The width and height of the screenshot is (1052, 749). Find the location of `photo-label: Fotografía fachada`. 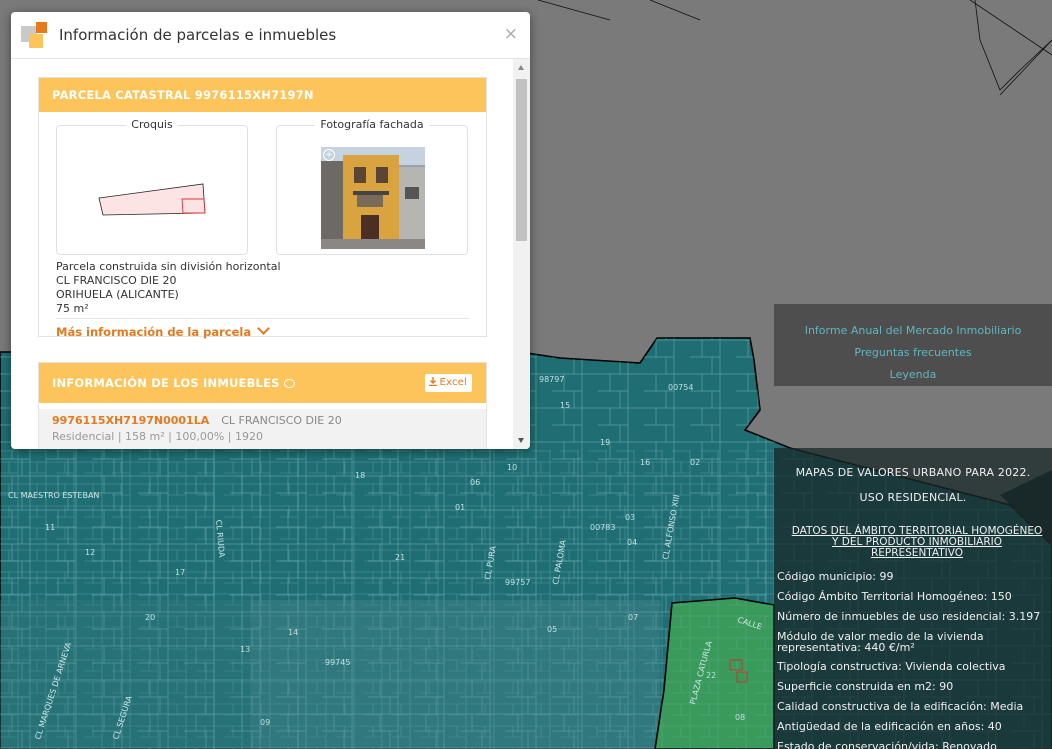

photo-label: Fotografía fachada is located at coordinates (372, 124).